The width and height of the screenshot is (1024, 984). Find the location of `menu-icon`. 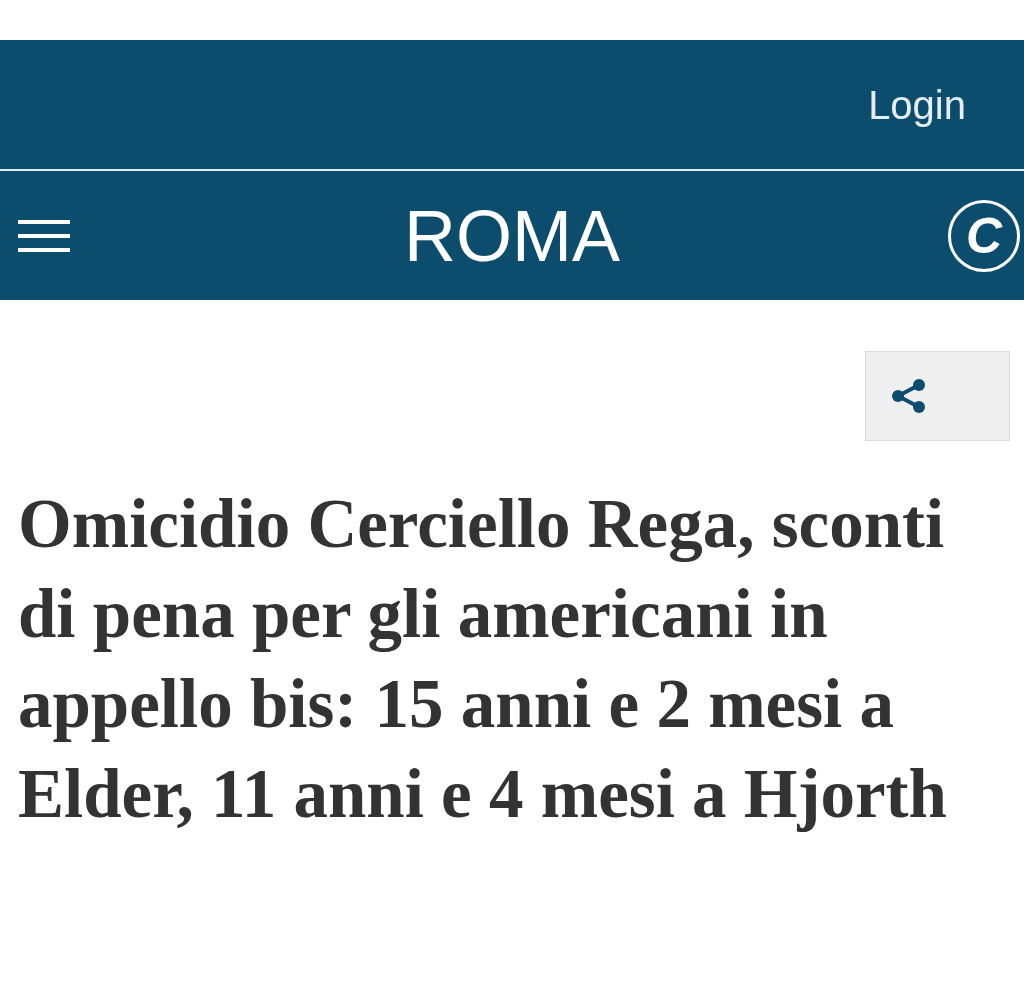

menu-icon is located at coordinates (44, 235).